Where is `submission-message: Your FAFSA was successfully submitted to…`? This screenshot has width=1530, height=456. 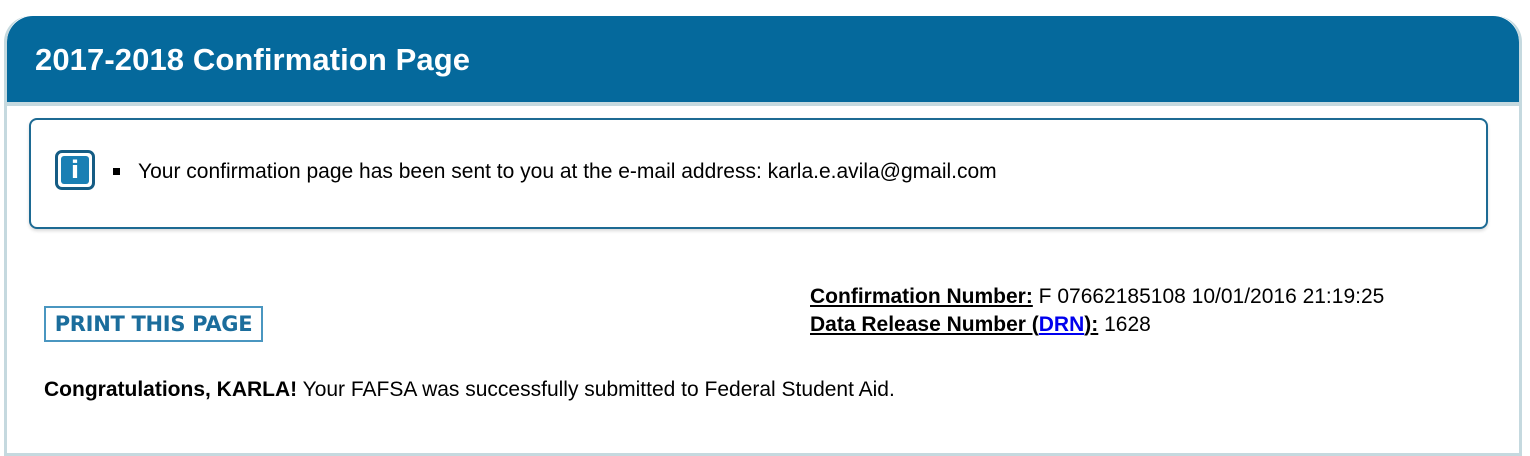 submission-message: Your FAFSA was successfully submitted to… is located at coordinates (596, 389).